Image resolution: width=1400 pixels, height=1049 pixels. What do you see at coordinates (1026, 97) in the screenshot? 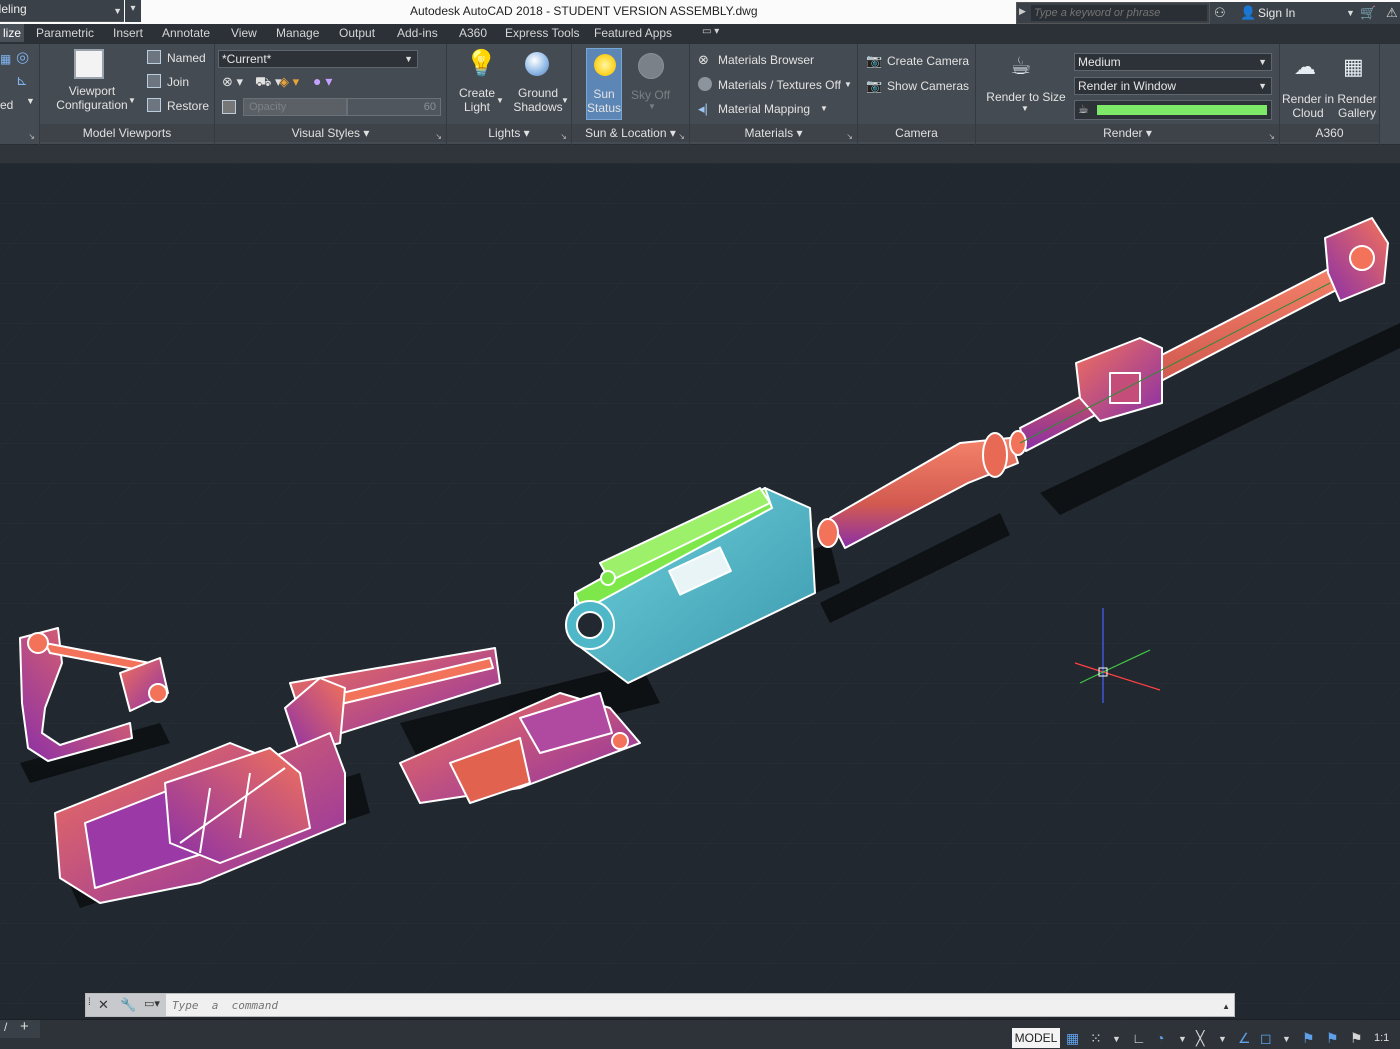
I see `render-to-size-button: Render to Size` at bounding box center [1026, 97].